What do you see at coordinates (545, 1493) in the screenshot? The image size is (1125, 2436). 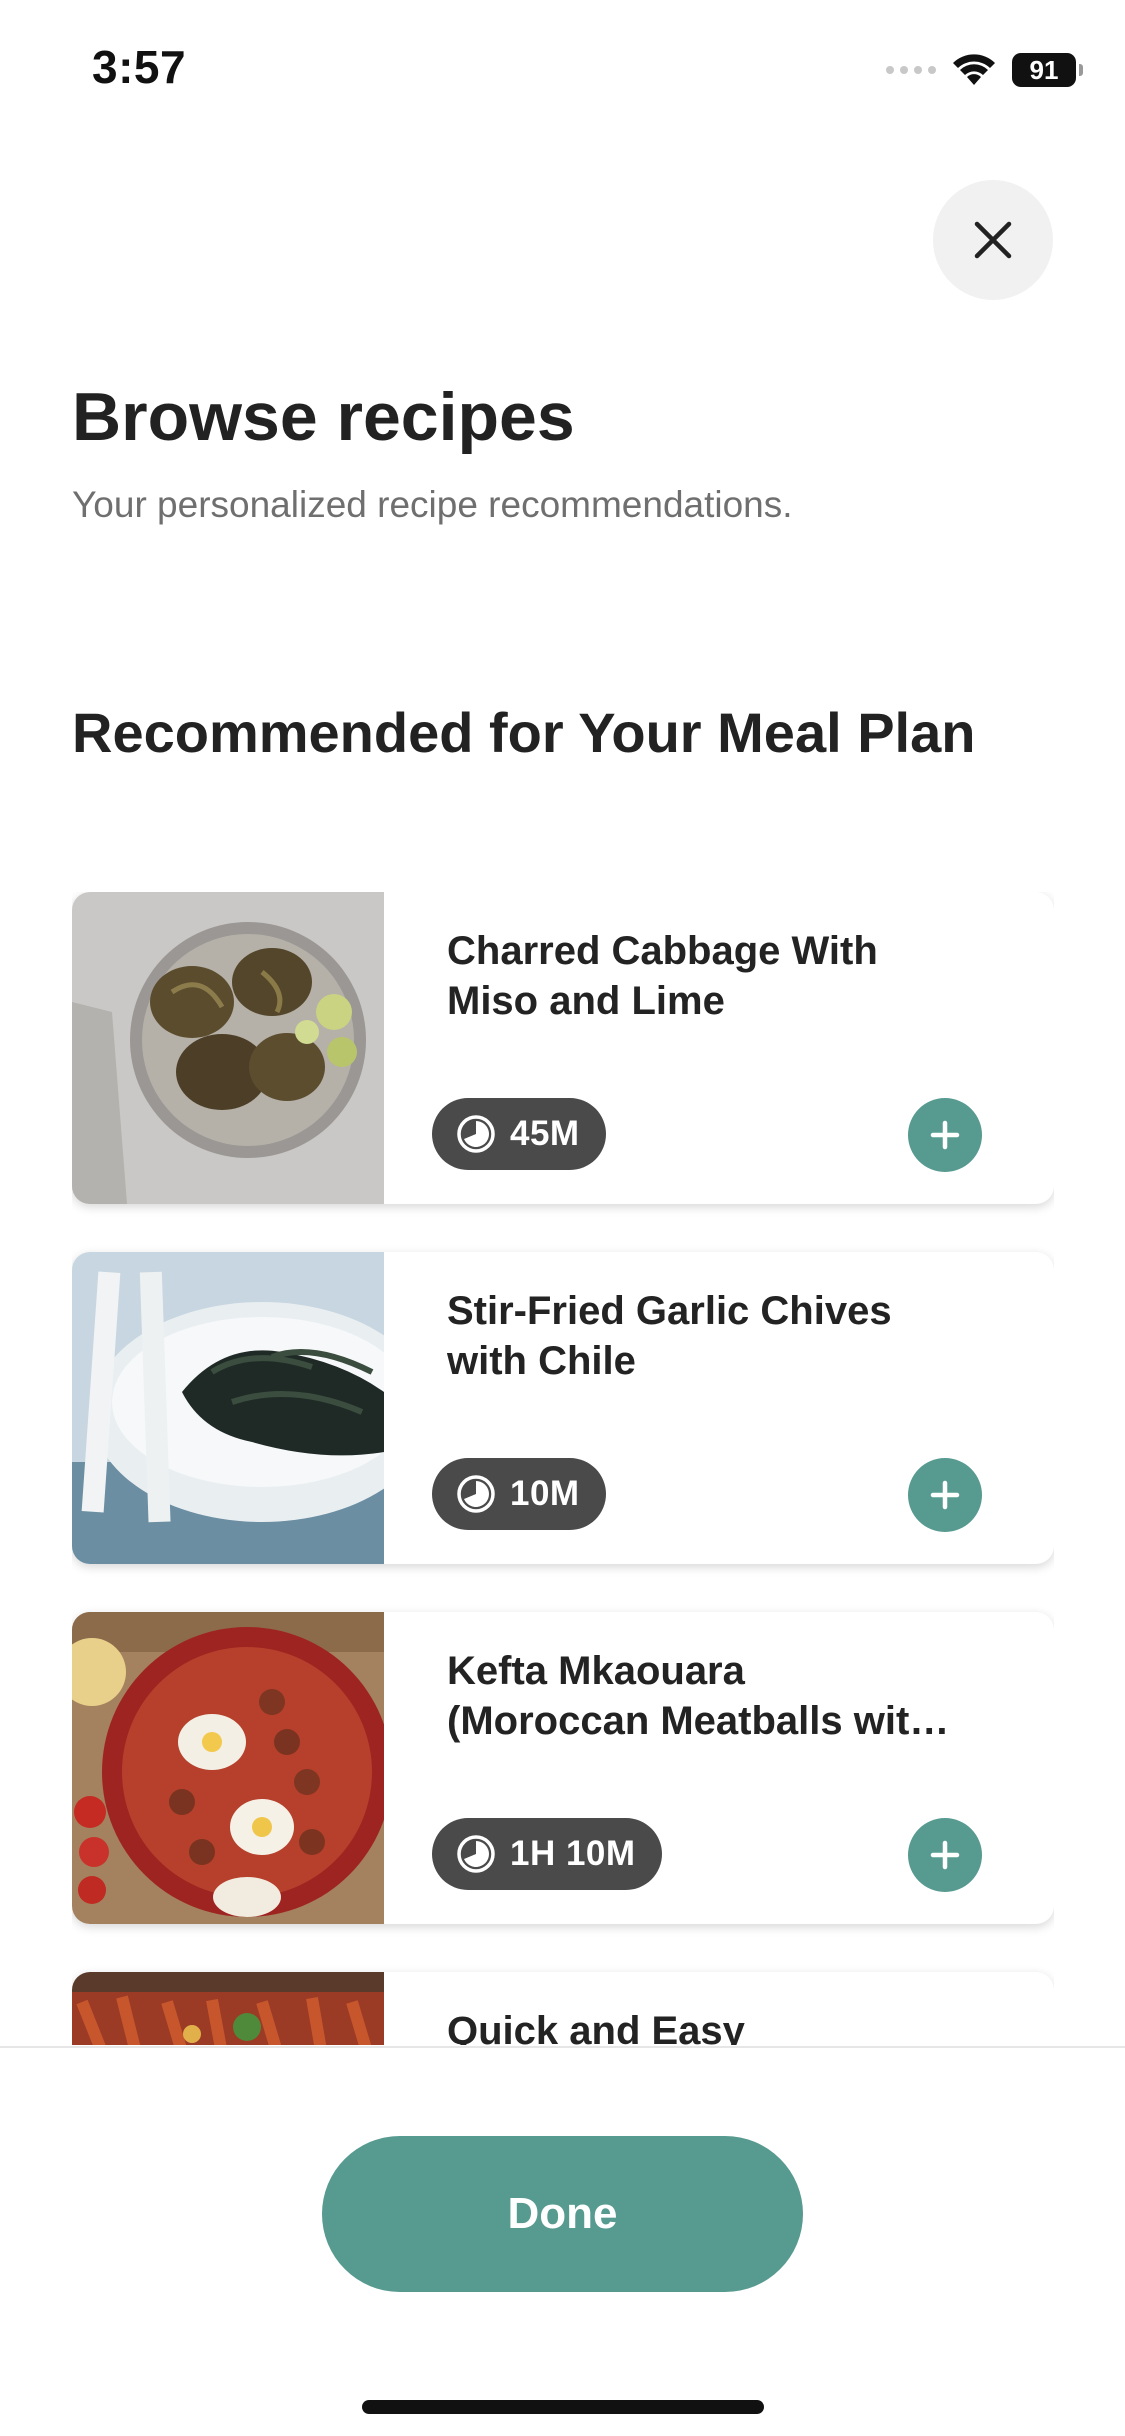 I see `cook-time-label: 10M` at bounding box center [545, 1493].